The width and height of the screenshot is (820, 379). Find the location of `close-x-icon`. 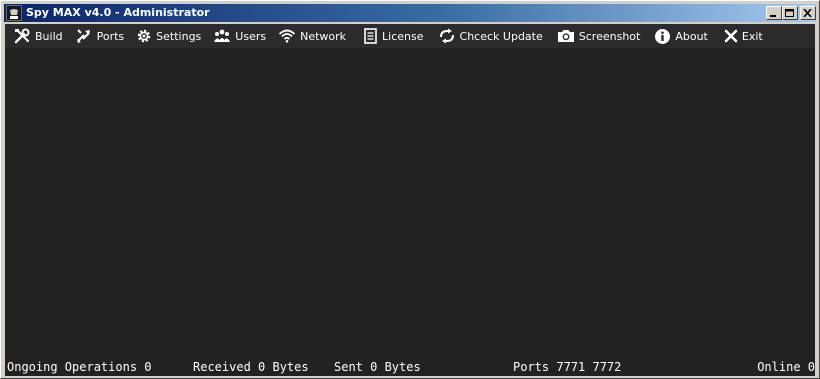

close-x-icon is located at coordinates (731, 36).